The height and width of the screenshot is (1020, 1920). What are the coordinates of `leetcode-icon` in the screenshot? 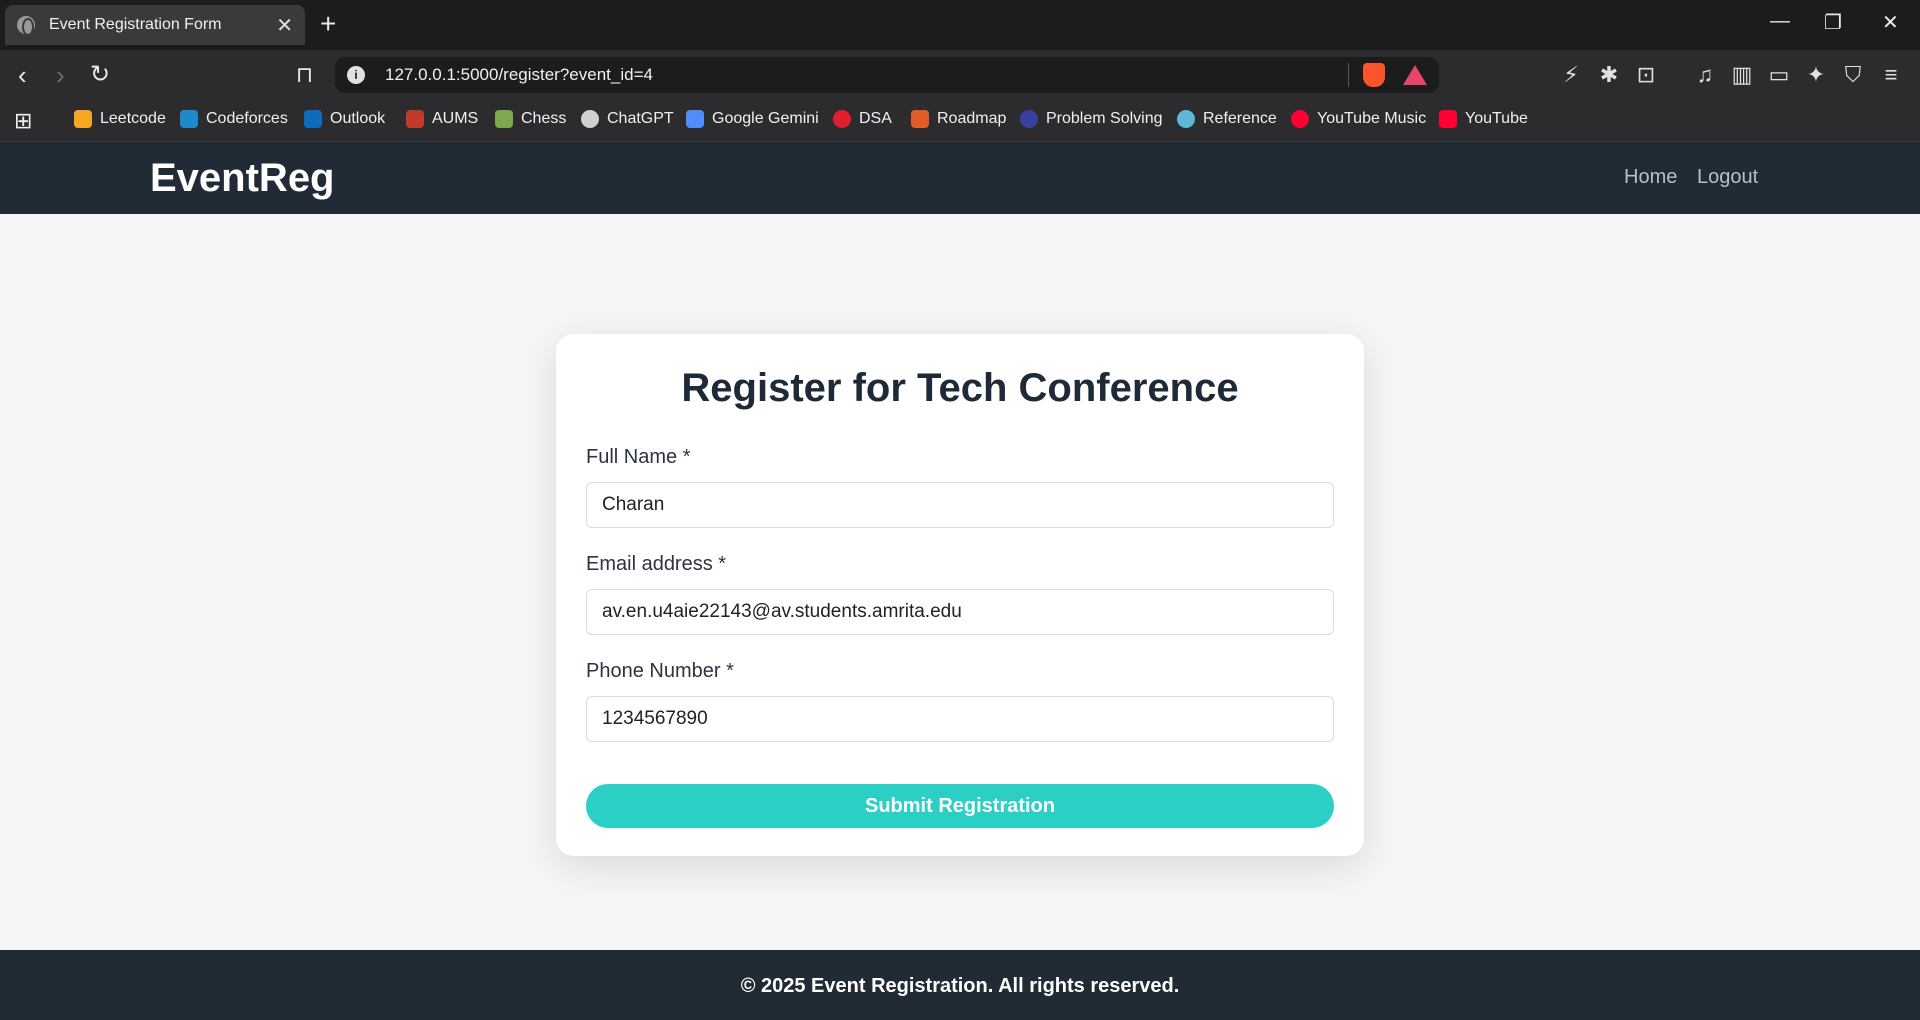 It's located at (83, 119).